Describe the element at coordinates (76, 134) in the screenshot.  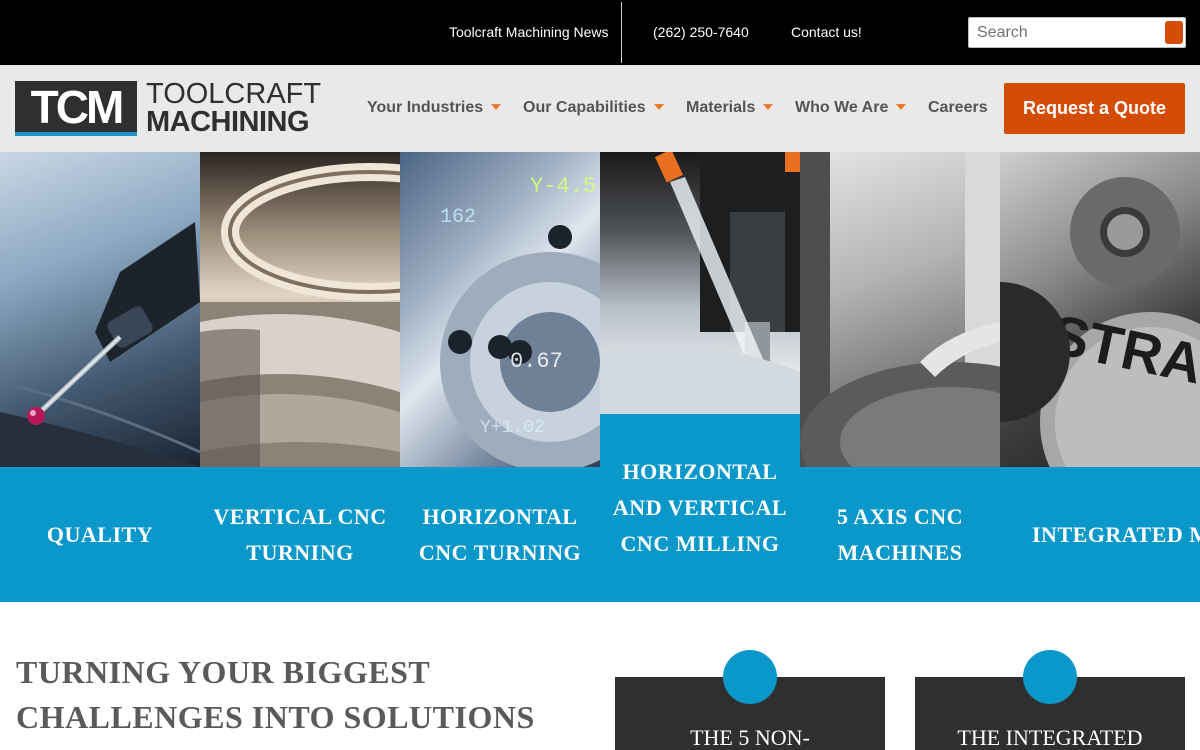
I see `logo-stripe` at that location.